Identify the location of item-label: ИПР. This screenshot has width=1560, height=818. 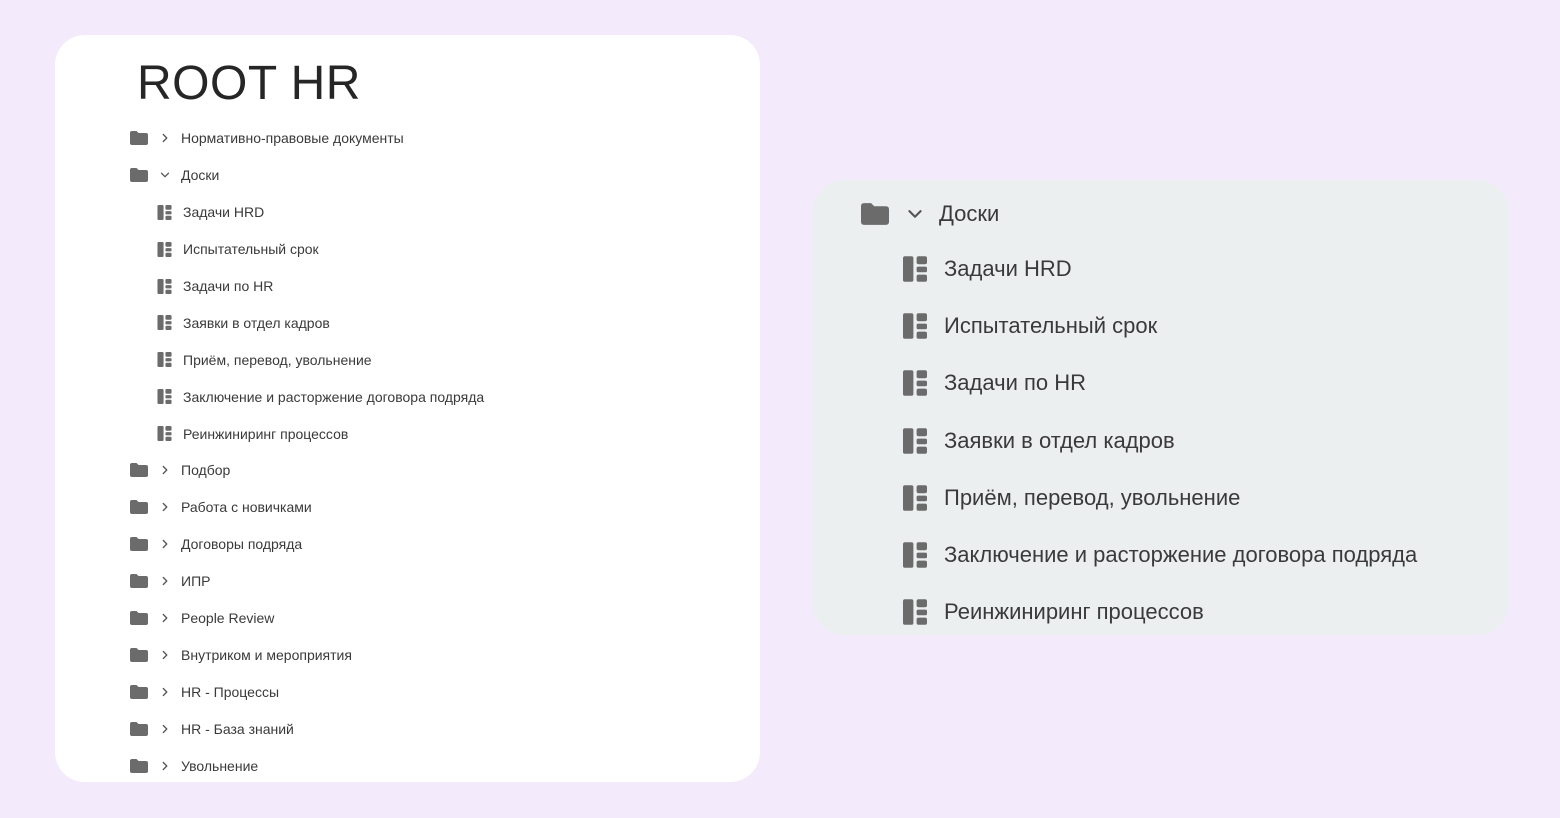
(196, 581).